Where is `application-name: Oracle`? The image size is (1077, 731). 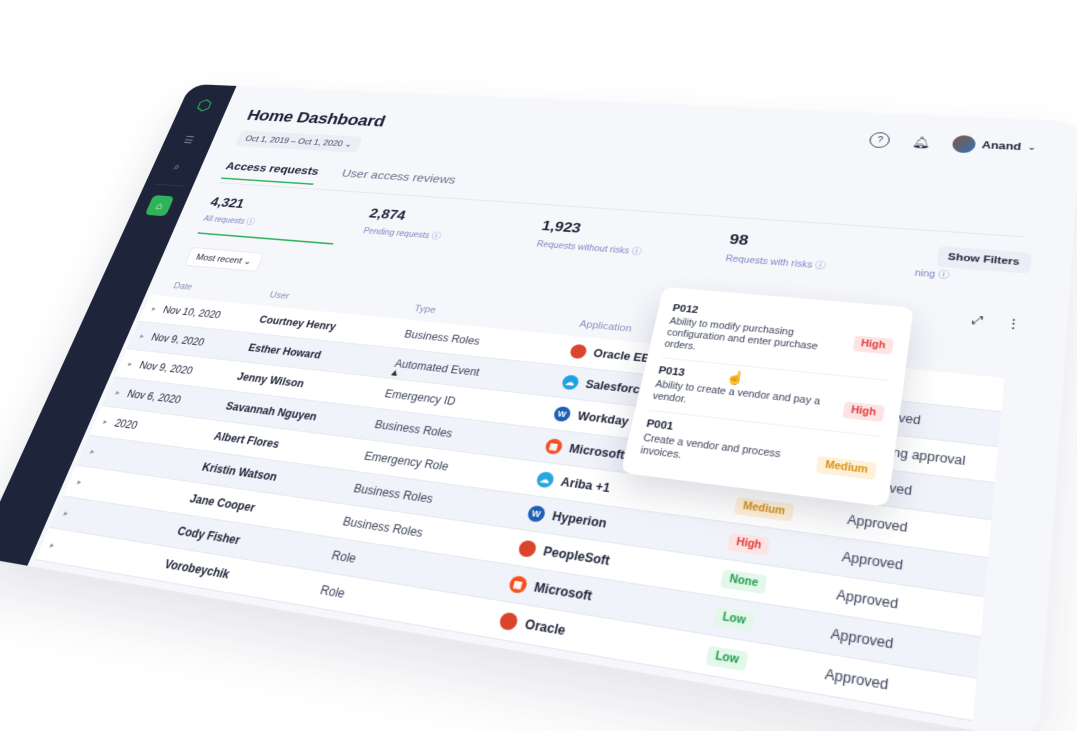
application-name: Oracle is located at coordinates (545, 627).